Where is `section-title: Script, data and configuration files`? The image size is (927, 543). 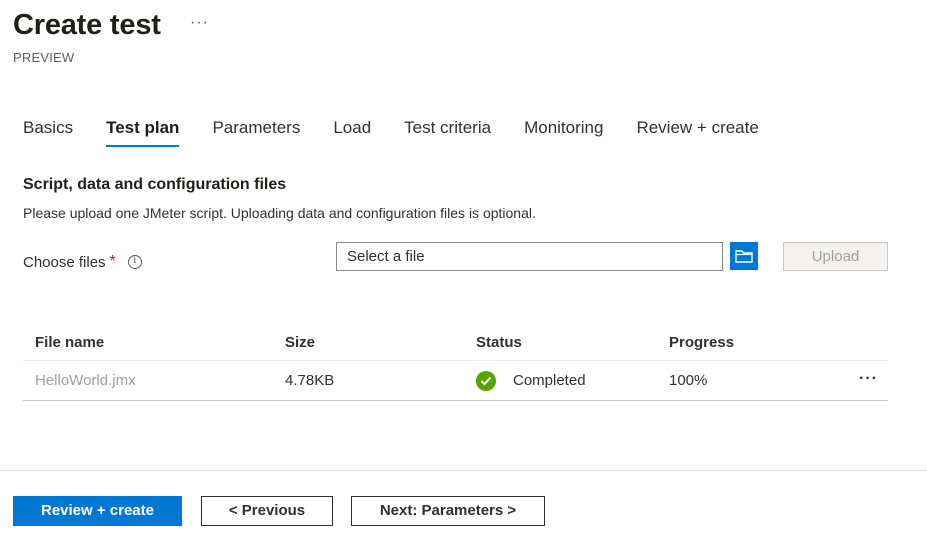
section-title: Script, data and configuration files is located at coordinates (155, 184).